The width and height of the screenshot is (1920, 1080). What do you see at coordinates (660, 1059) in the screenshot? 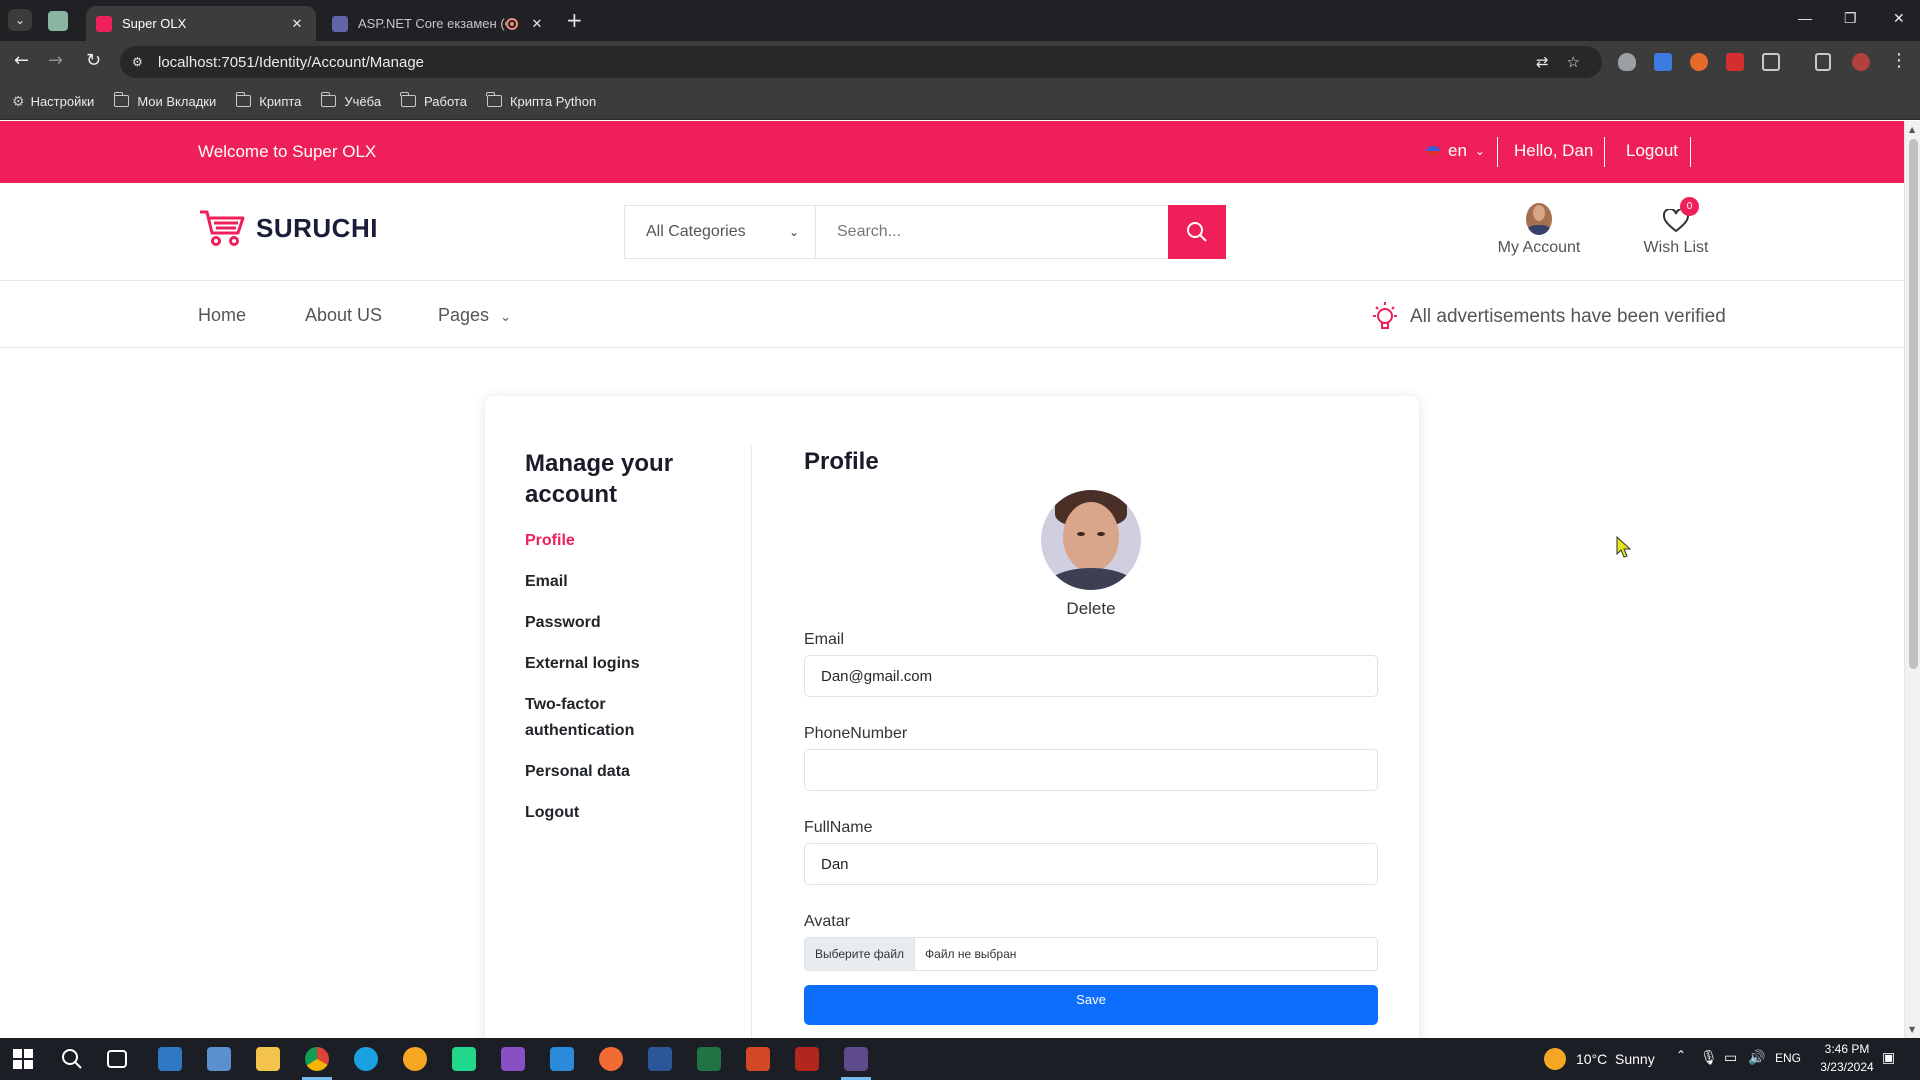
I see `word-icon` at bounding box center [660, 1059].